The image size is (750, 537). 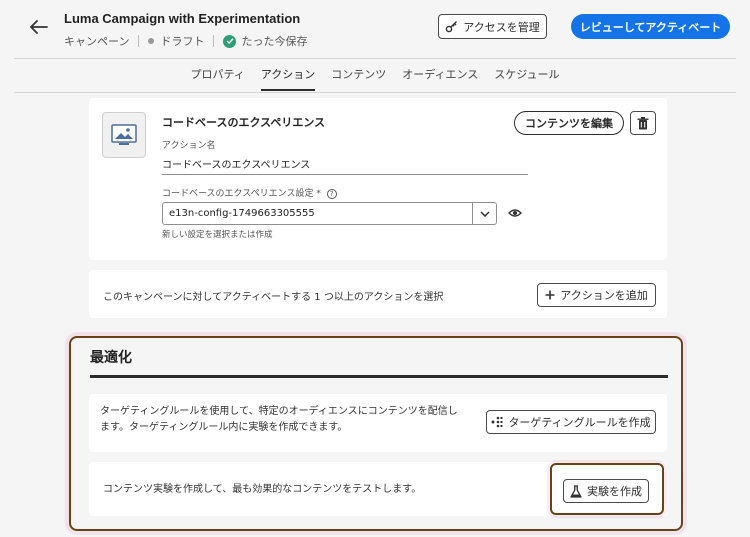 What do you see at coordinates (242, 213) in the screenshot?
I see `config-select-value: e13n-config-1749663305555` at bounding box center [242, 213].